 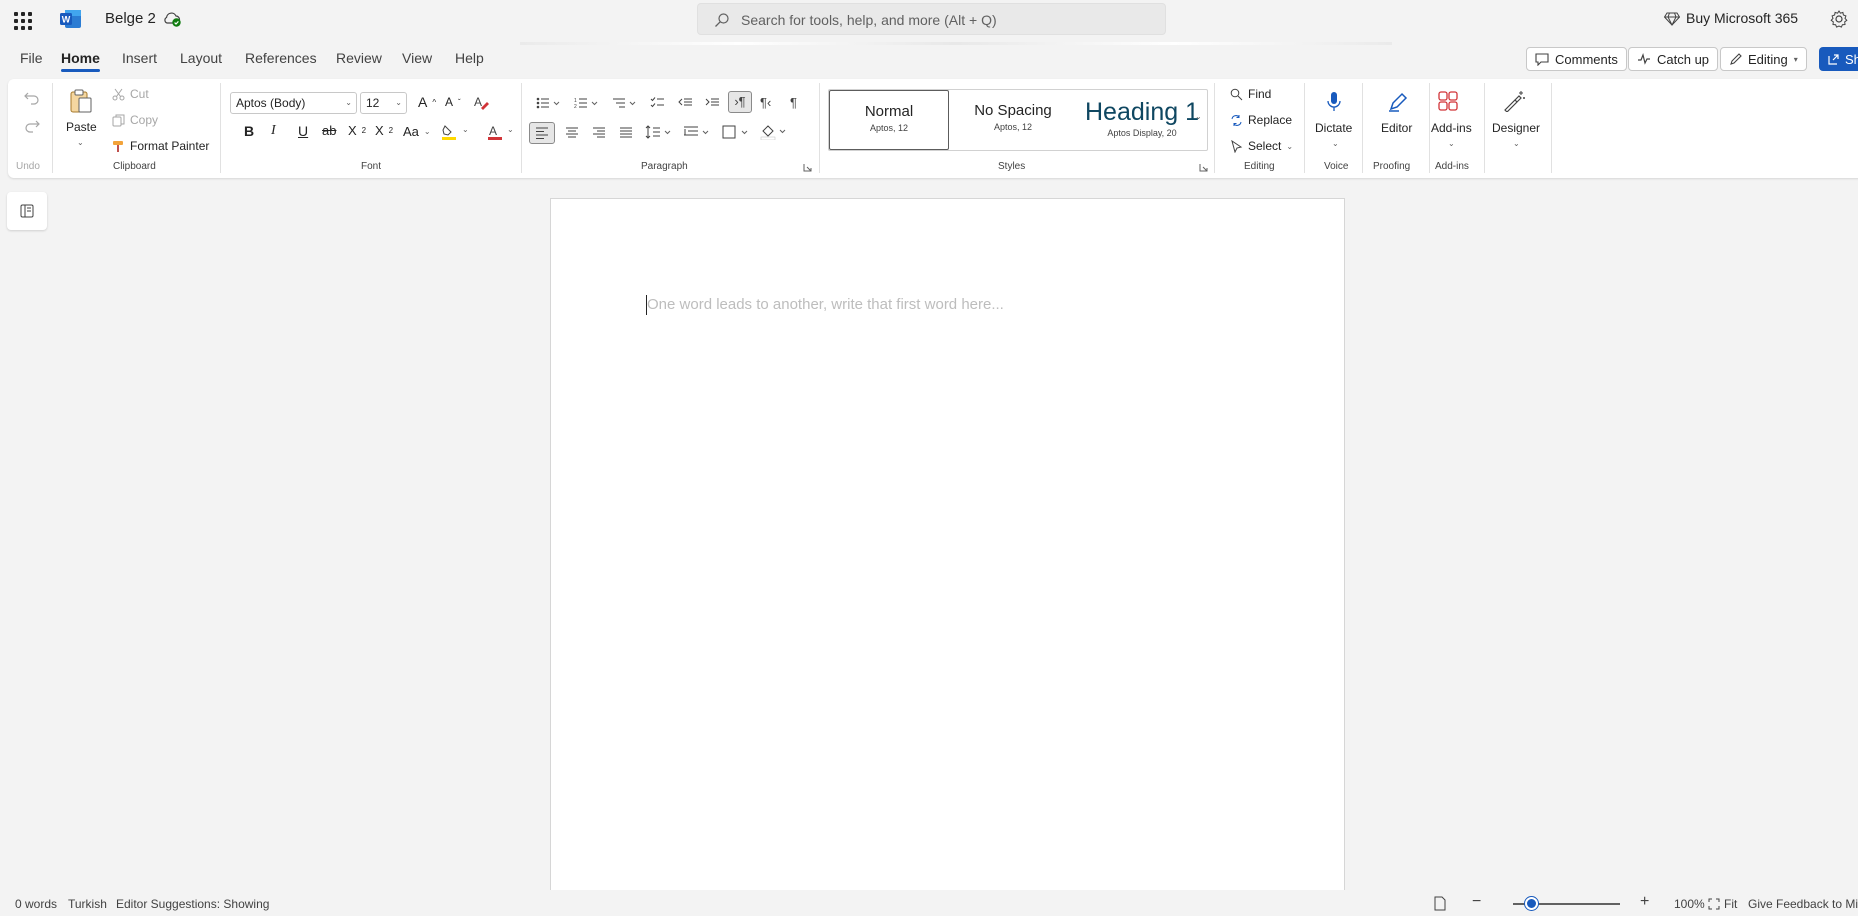 I want to click on tab-layout: Layout, so click(x=201, y=58).